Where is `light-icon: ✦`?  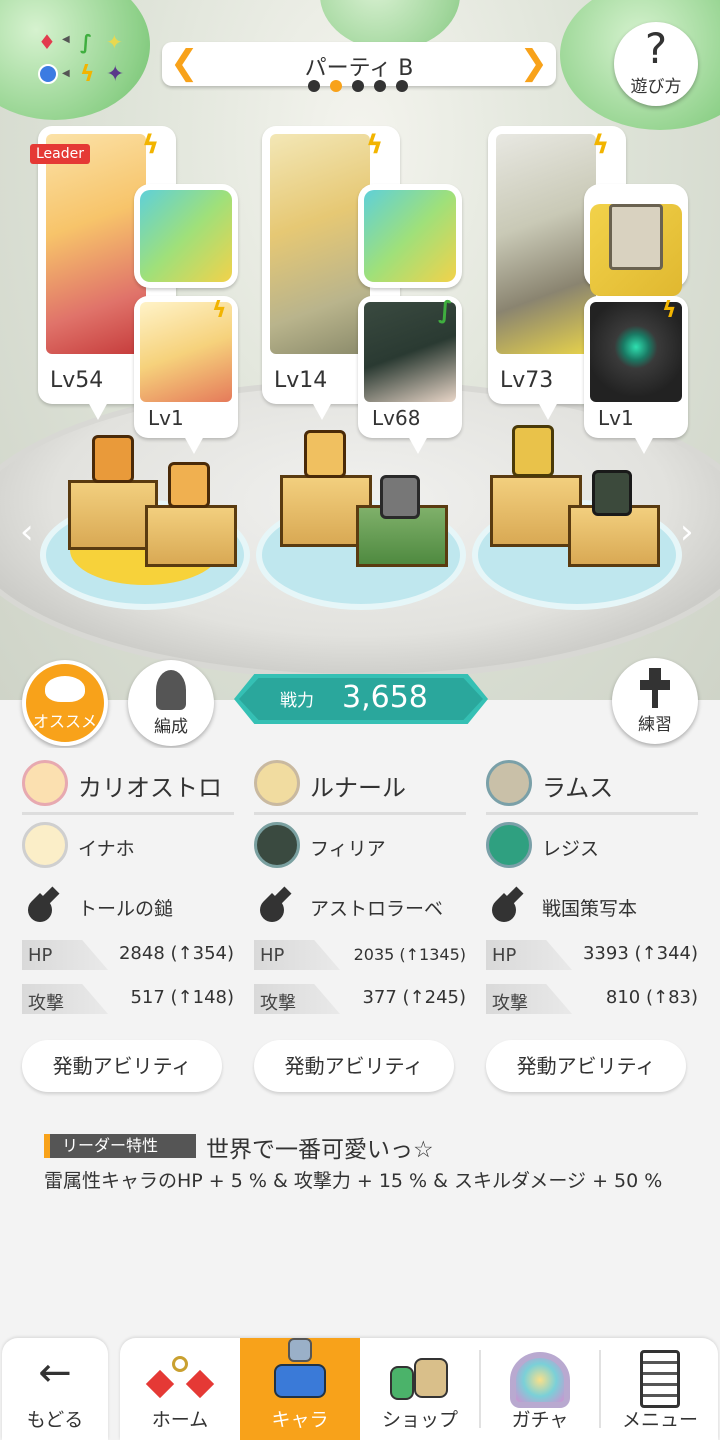 light-icon: ✦ is located at coordinates (114, 42).